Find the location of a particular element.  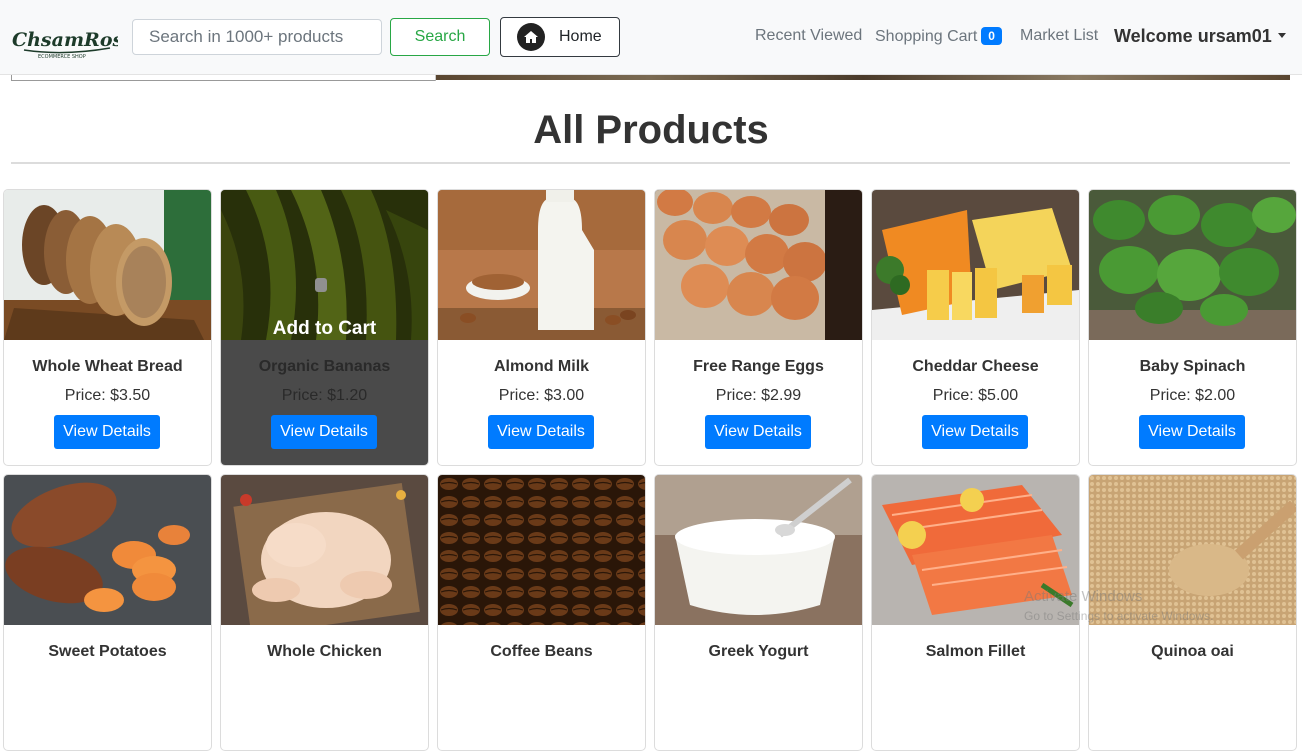

bananas-image: Add to Cart is located at coordinates (324, 265).